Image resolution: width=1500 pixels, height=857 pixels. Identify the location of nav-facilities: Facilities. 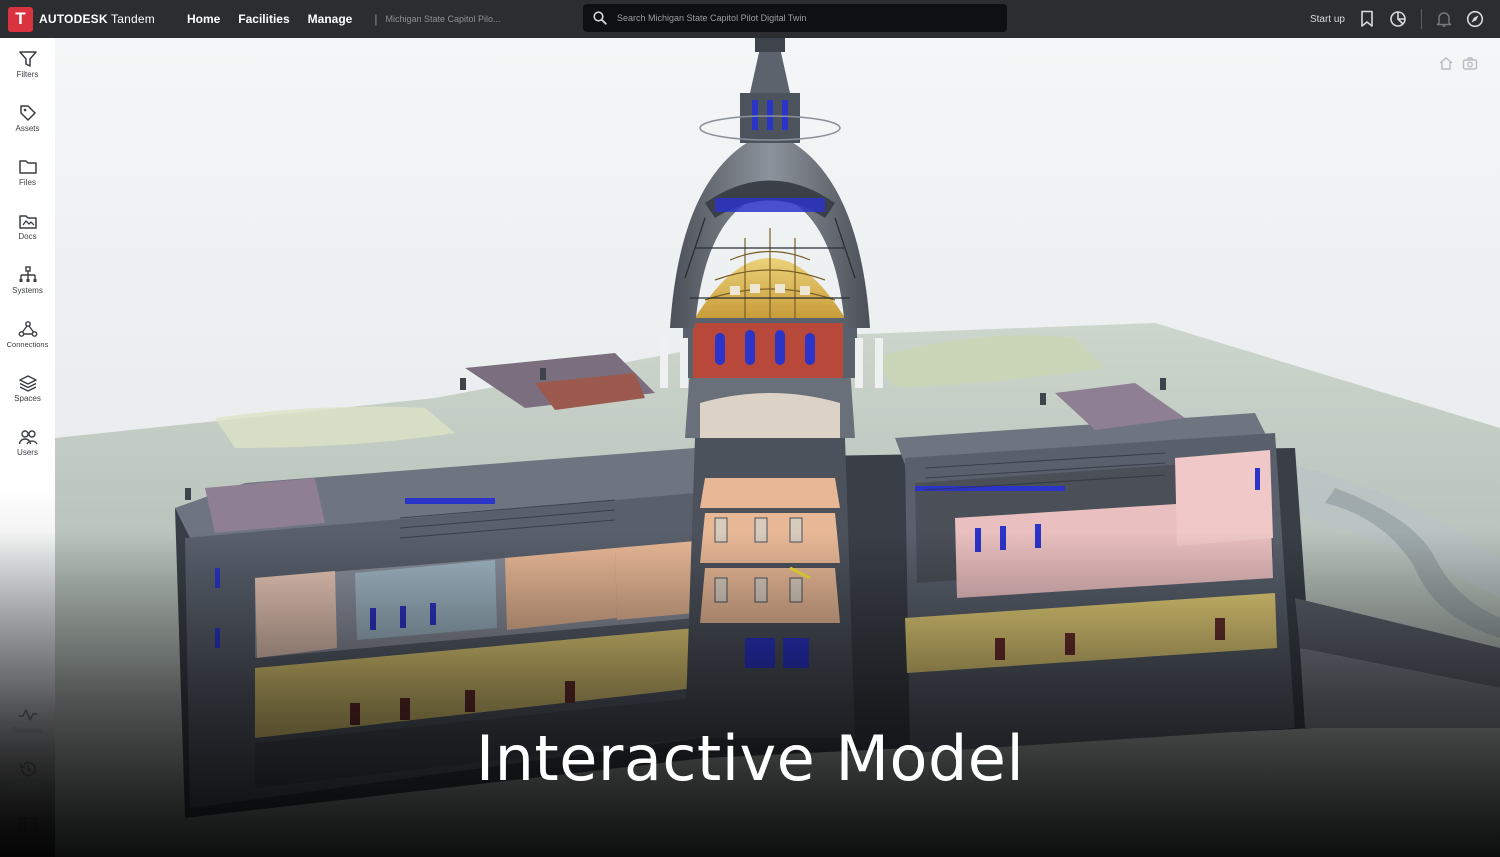
(263, 19).